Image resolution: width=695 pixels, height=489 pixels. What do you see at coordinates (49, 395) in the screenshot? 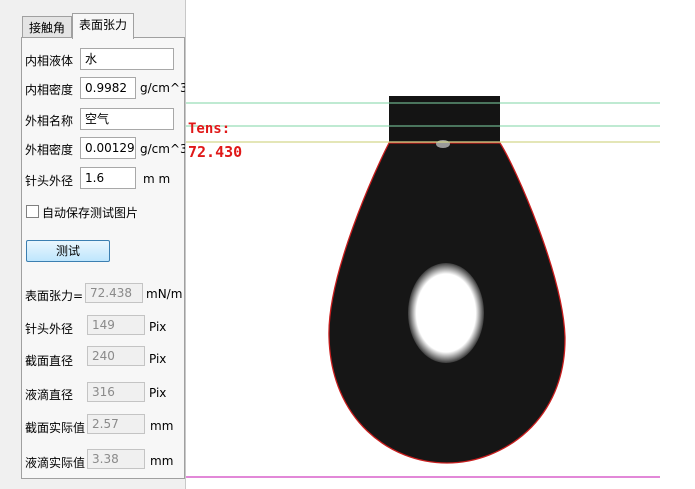
I see `drop-px-label: 液滴直径` at bounding box center [49, 395].